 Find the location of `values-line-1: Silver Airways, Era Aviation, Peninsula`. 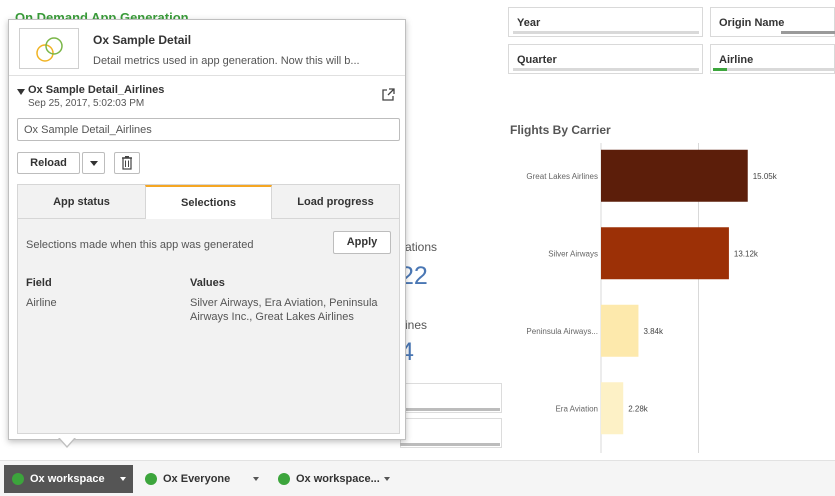

values-line-1: Silver Airways, Era Aviation, Peninsula is located at coordinates (284, 303).